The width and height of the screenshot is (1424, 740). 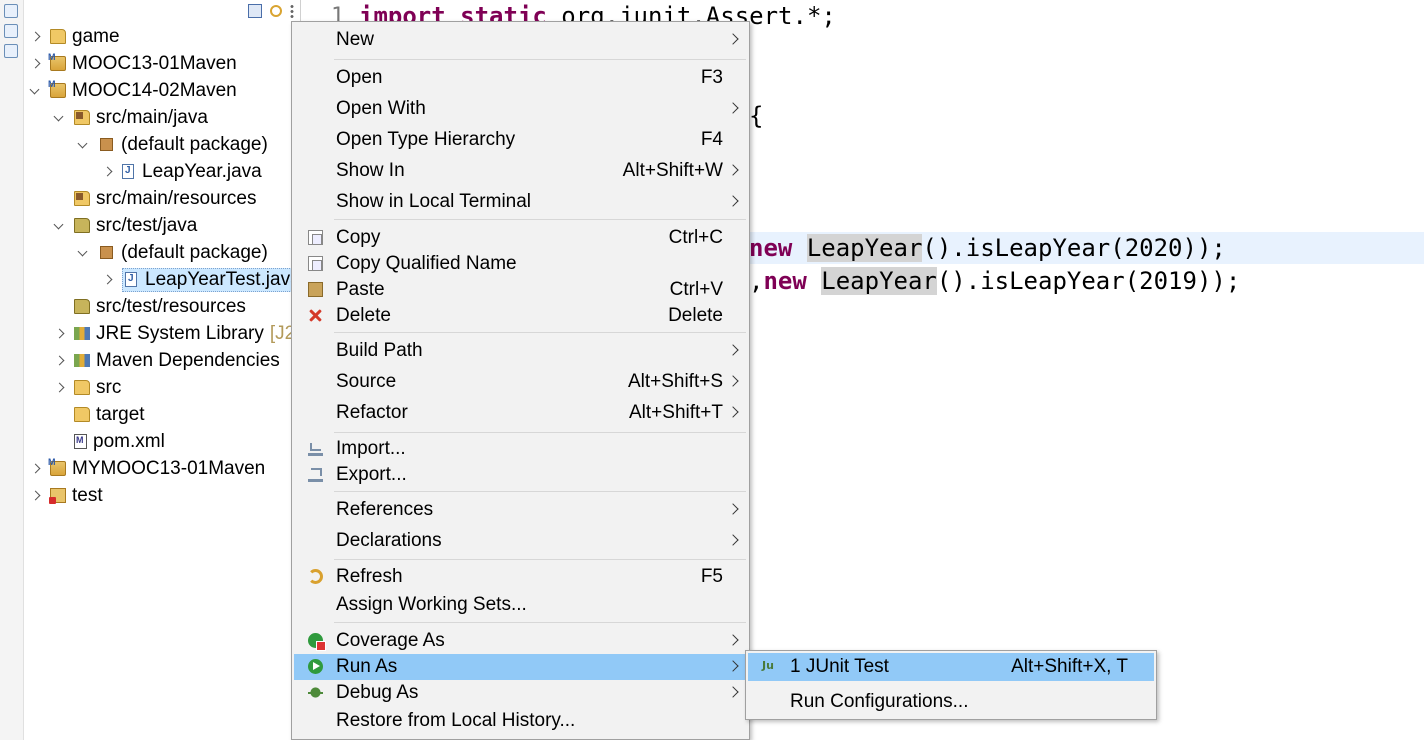 I want to click on menu-item-show-in: Show In Alt+Shift+W, so click(x=520, y=171).